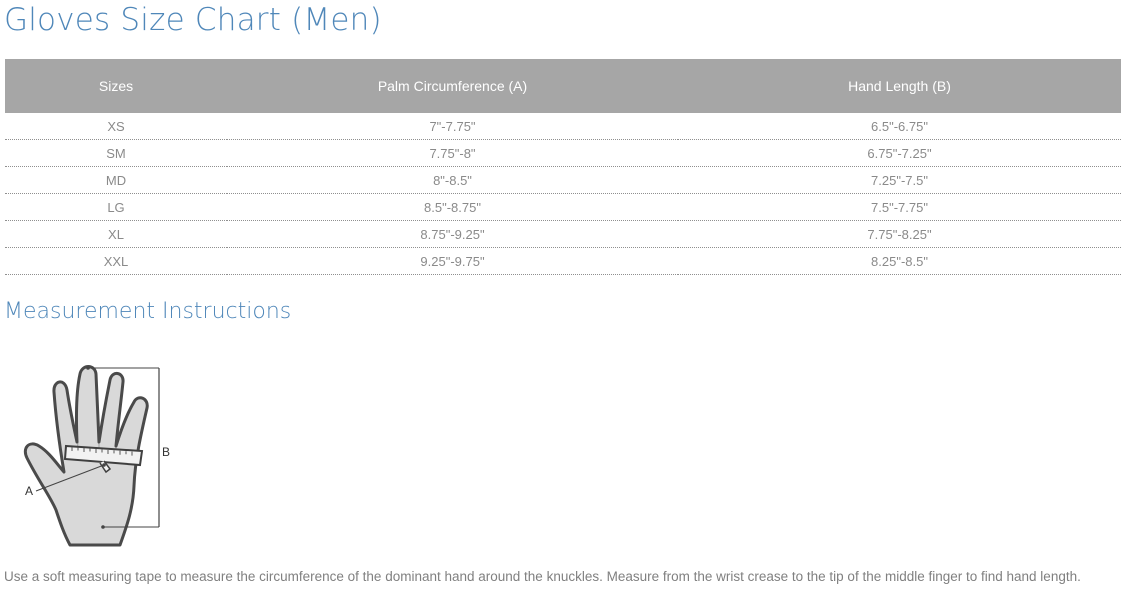 The image size is (1121, 610). Describe the element at coordinates (116, 126) in the screenshot. I see `size-cell: XS` at that location.